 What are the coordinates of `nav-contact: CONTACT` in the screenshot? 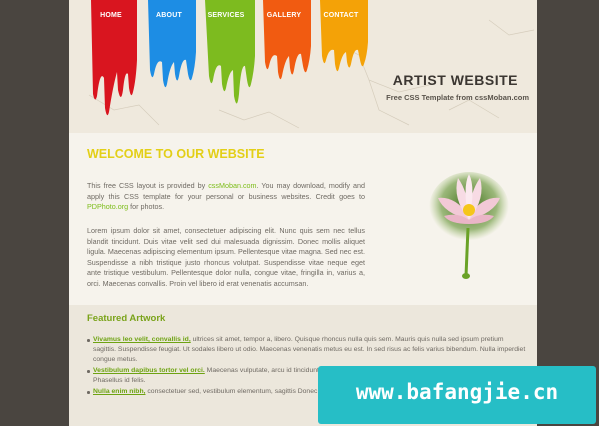 It's located at (342, 50).